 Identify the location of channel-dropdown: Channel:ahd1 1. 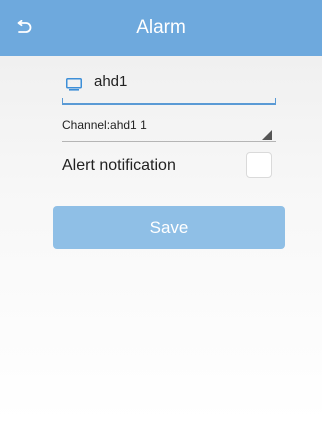
(169, 130).